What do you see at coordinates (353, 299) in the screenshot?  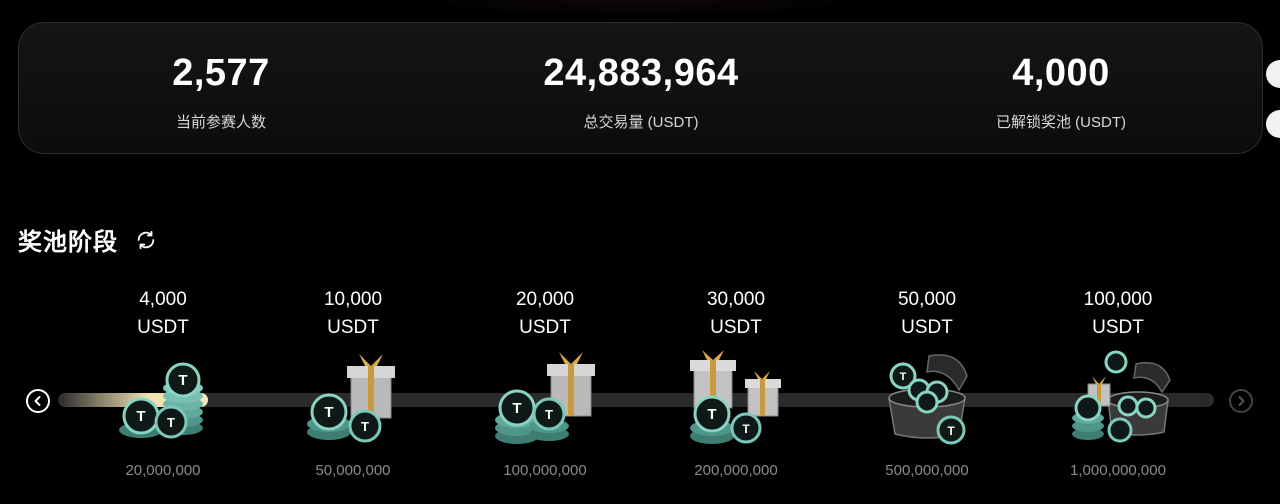 I see `tier-reward: 10,000` at bounding box center [353, 299].